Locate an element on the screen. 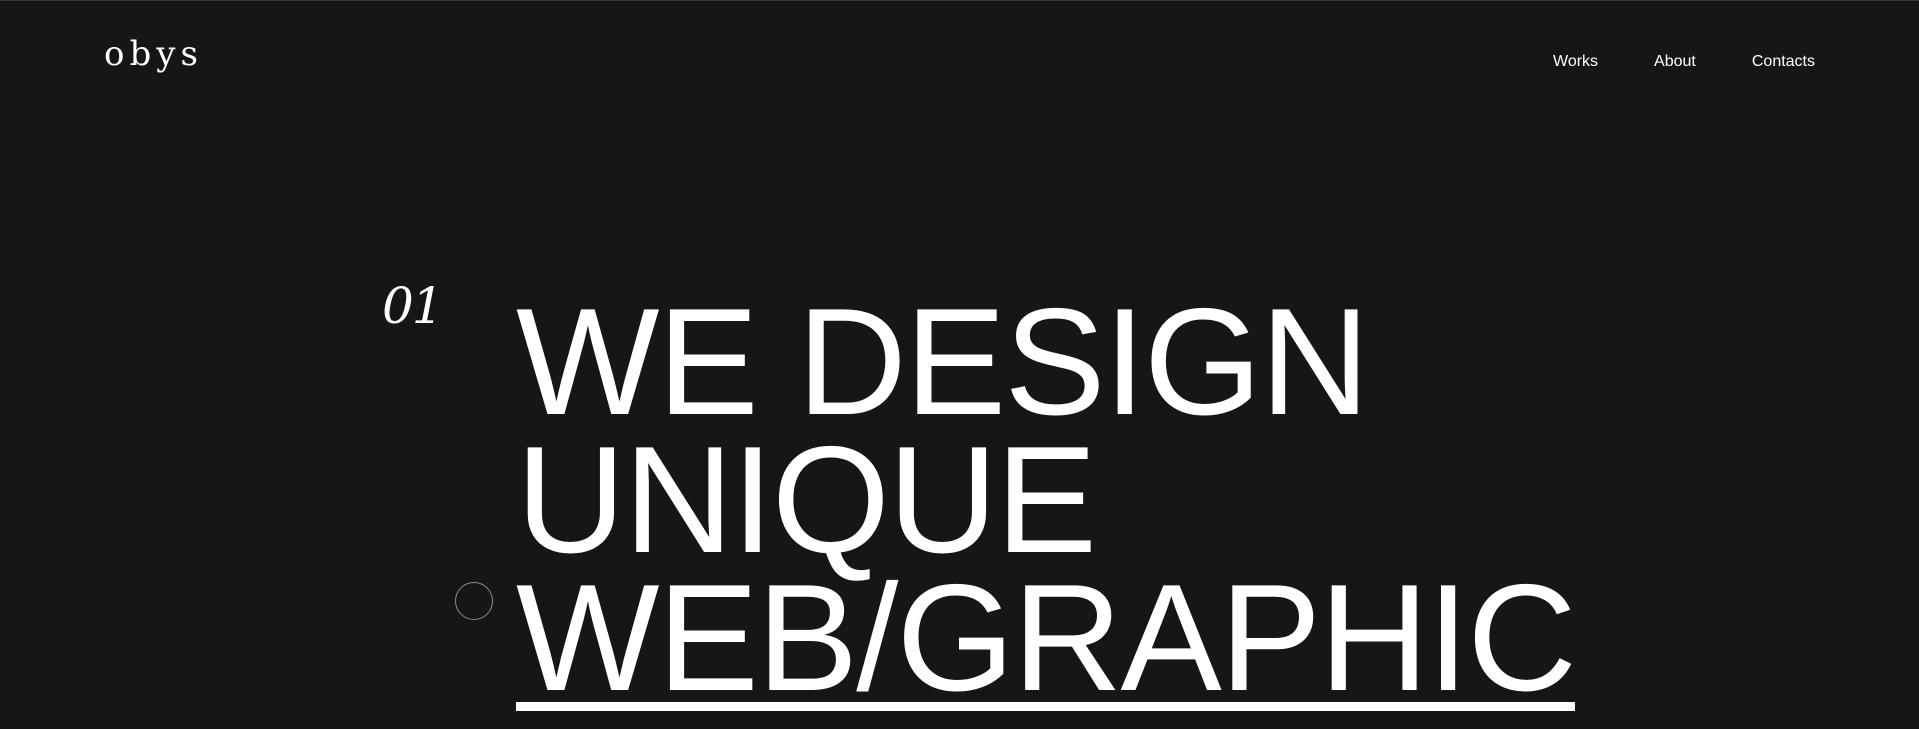 The height and width of the screenshot is (729, 1919). hero-line-1: WE DESIGN is located at coordinates (943, 362).